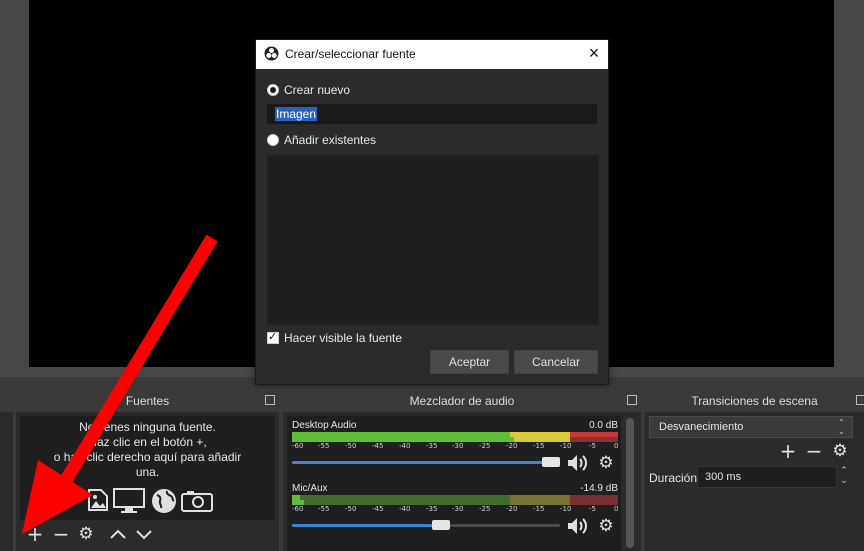  Describe the element at coordinates (673, 478) in the screenshot. I see `duration-label: Duración` at that location.